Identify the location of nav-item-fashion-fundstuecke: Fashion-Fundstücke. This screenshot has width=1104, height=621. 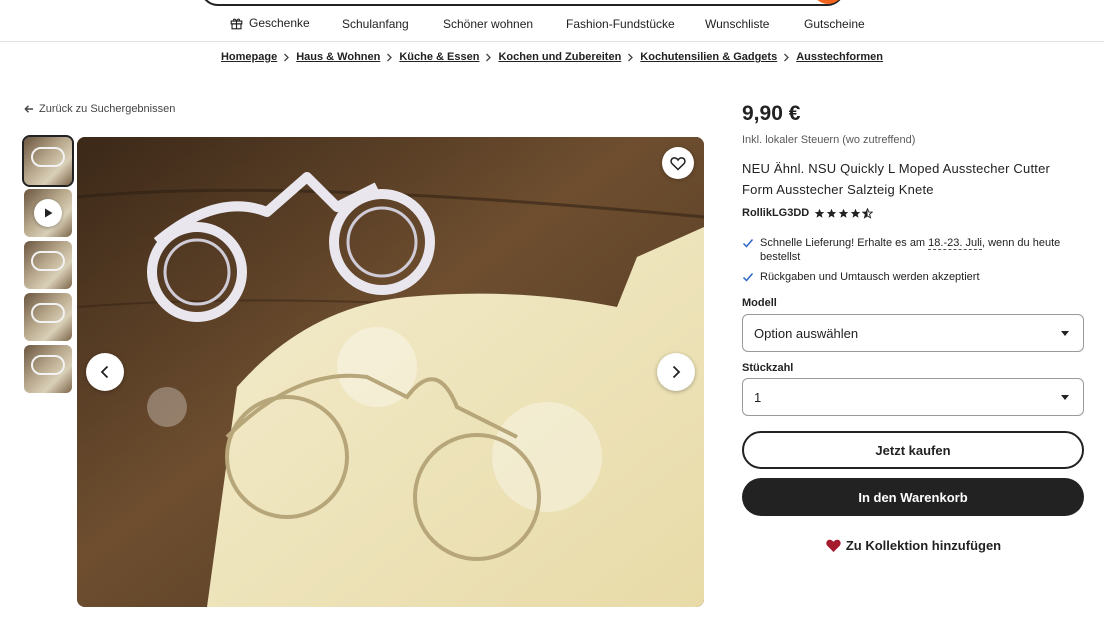
(620, 24).